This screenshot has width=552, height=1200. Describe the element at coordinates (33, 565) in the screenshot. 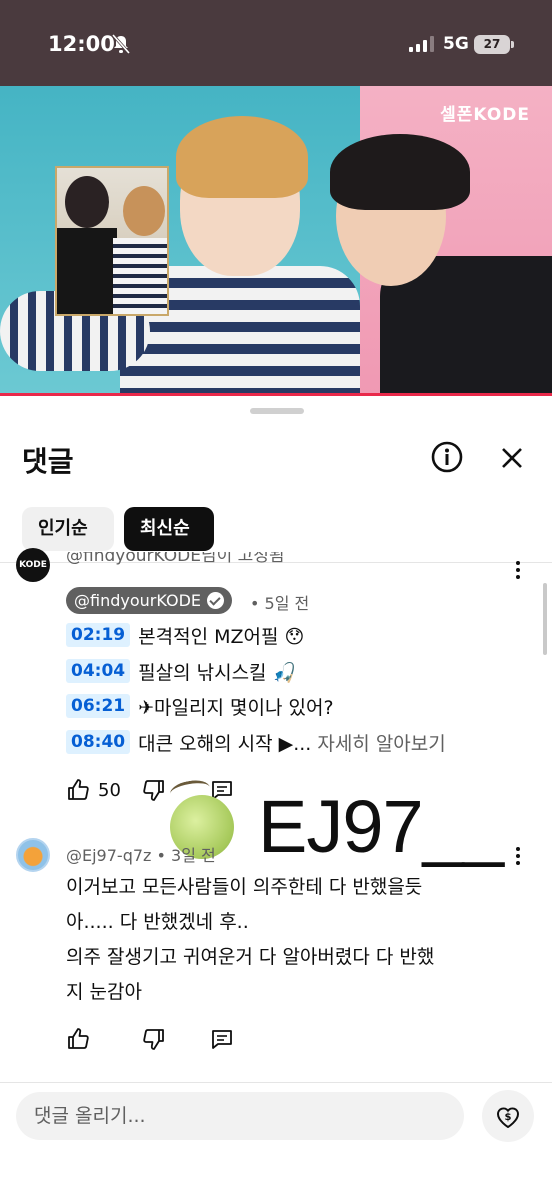

I see `avatar: KODE` at that location.